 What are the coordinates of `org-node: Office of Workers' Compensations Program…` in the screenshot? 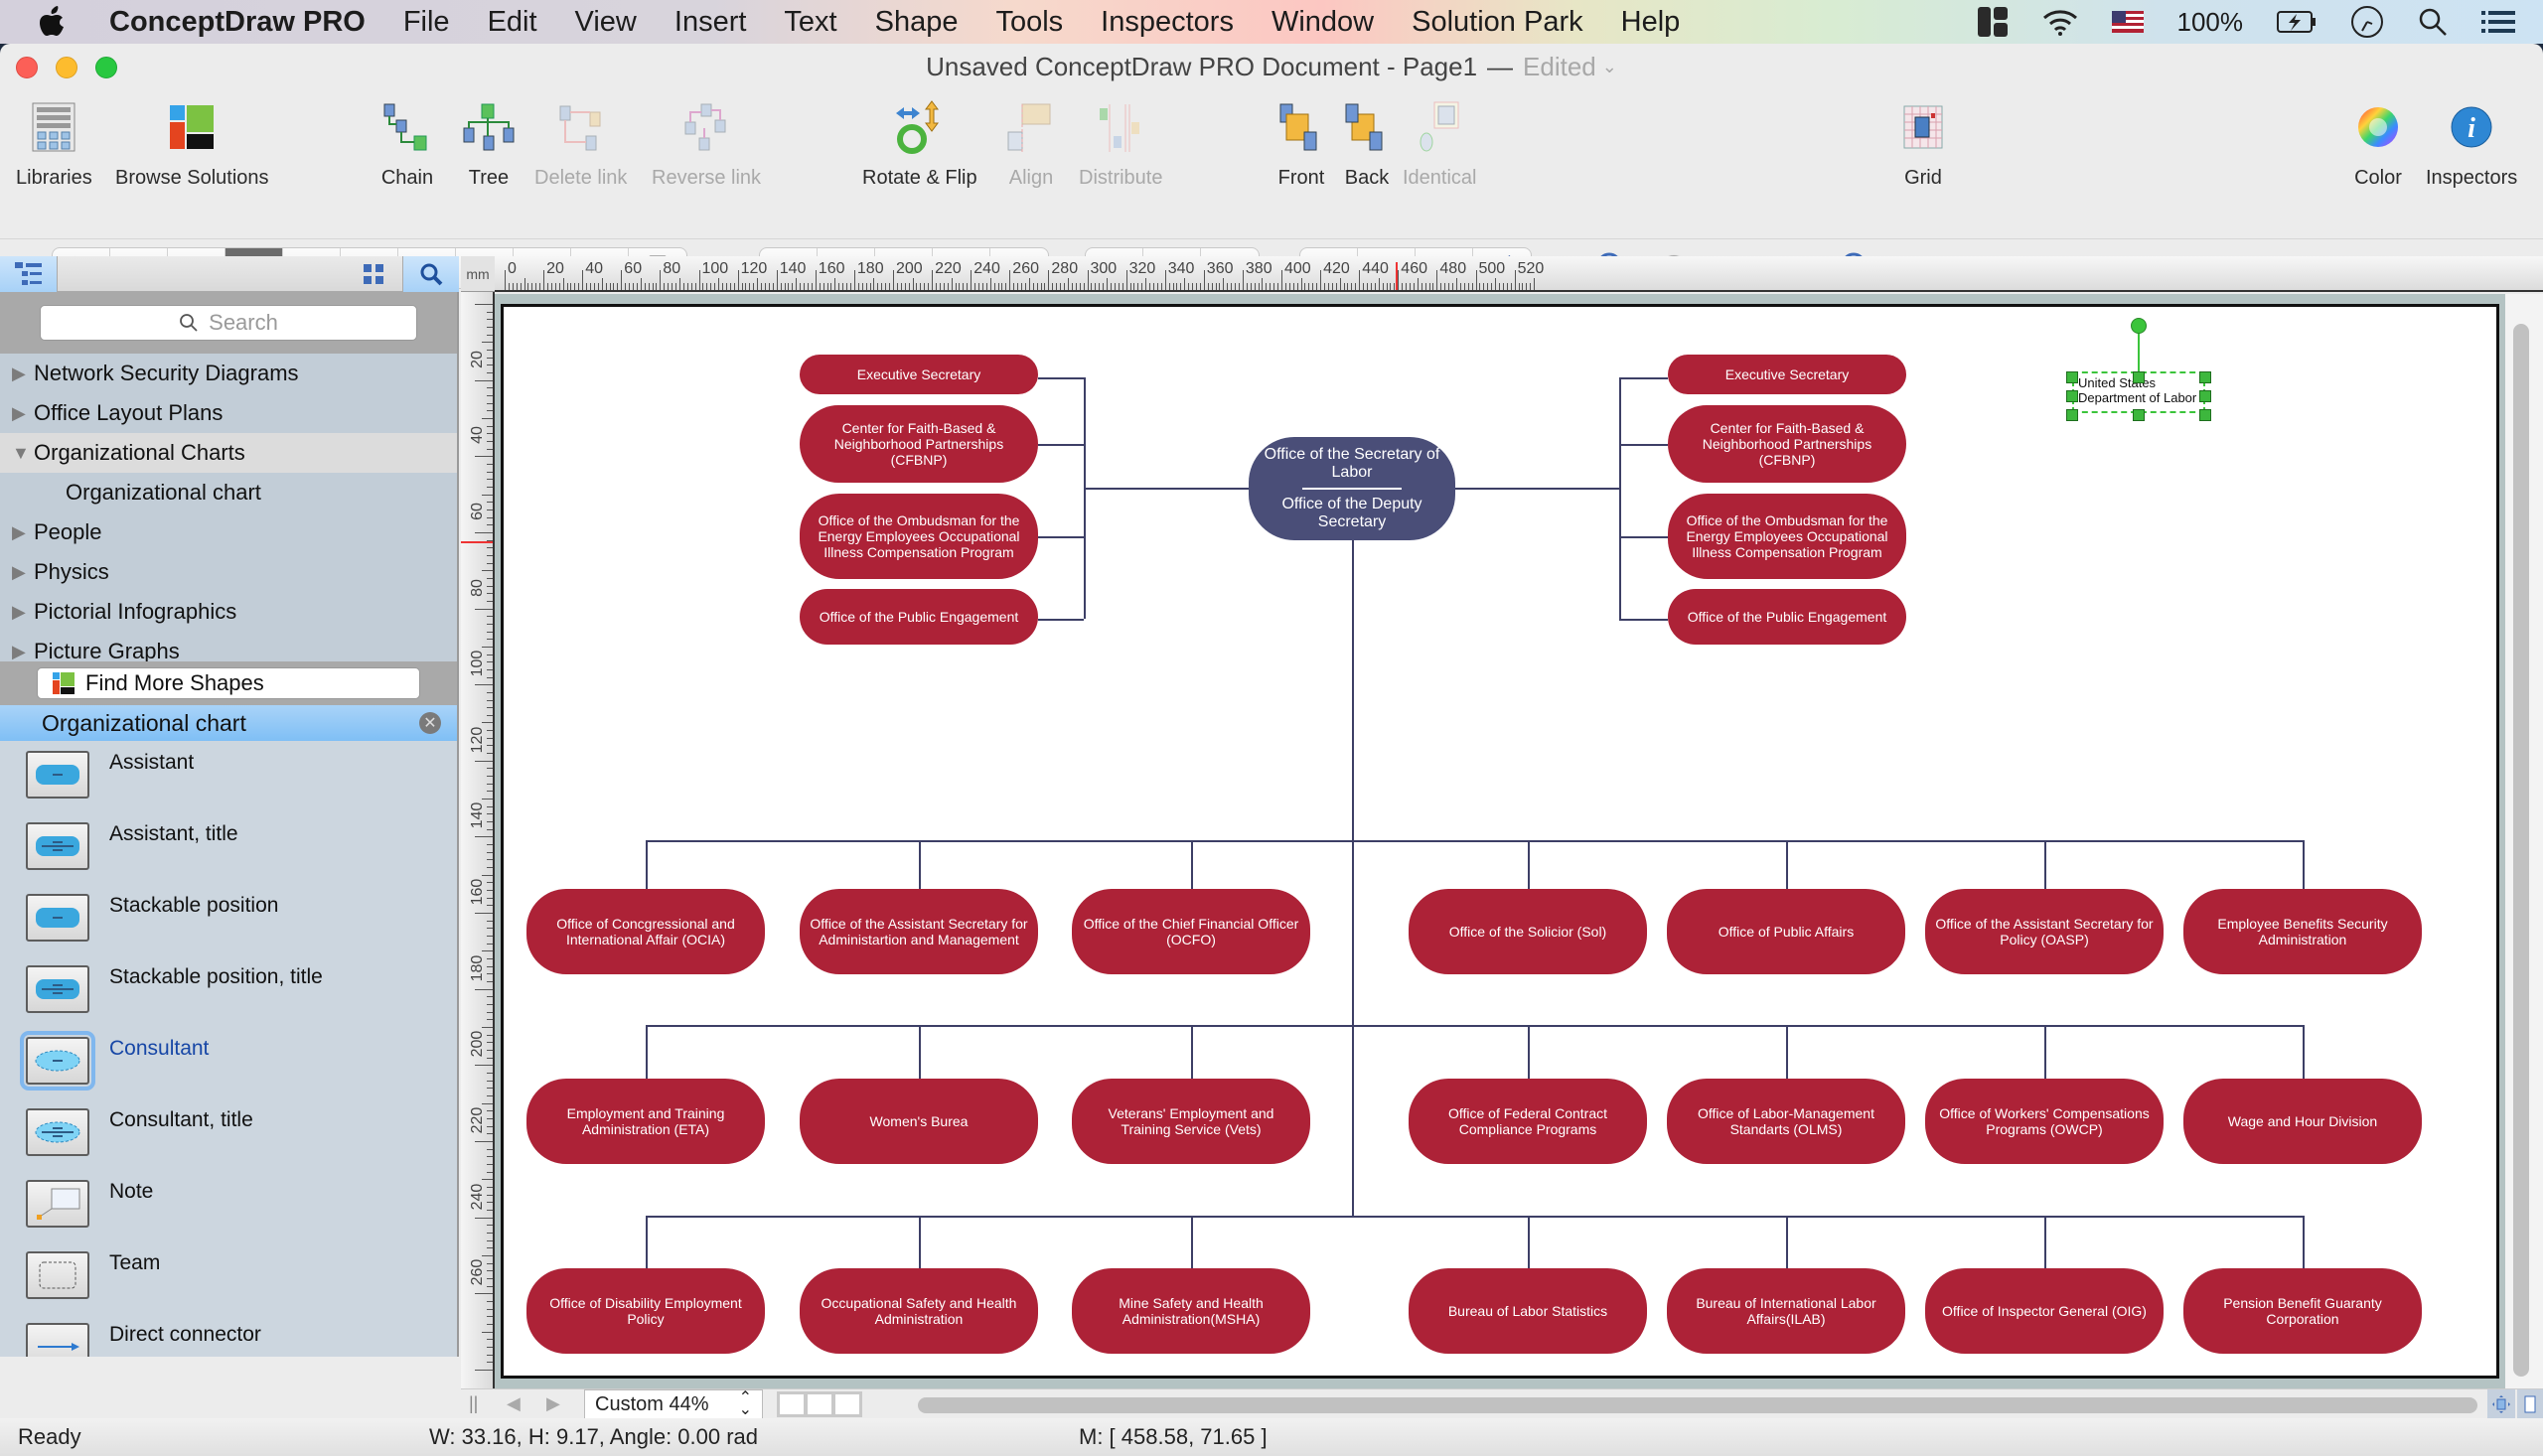 It's located at (2044, 1121).